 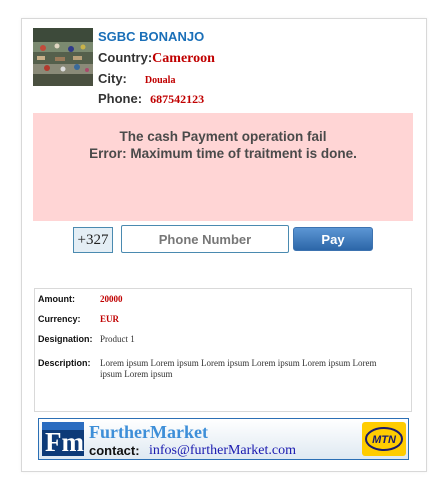 I want to click on furthermarket-logo-icon: Fm, so click(x=63, y=439).